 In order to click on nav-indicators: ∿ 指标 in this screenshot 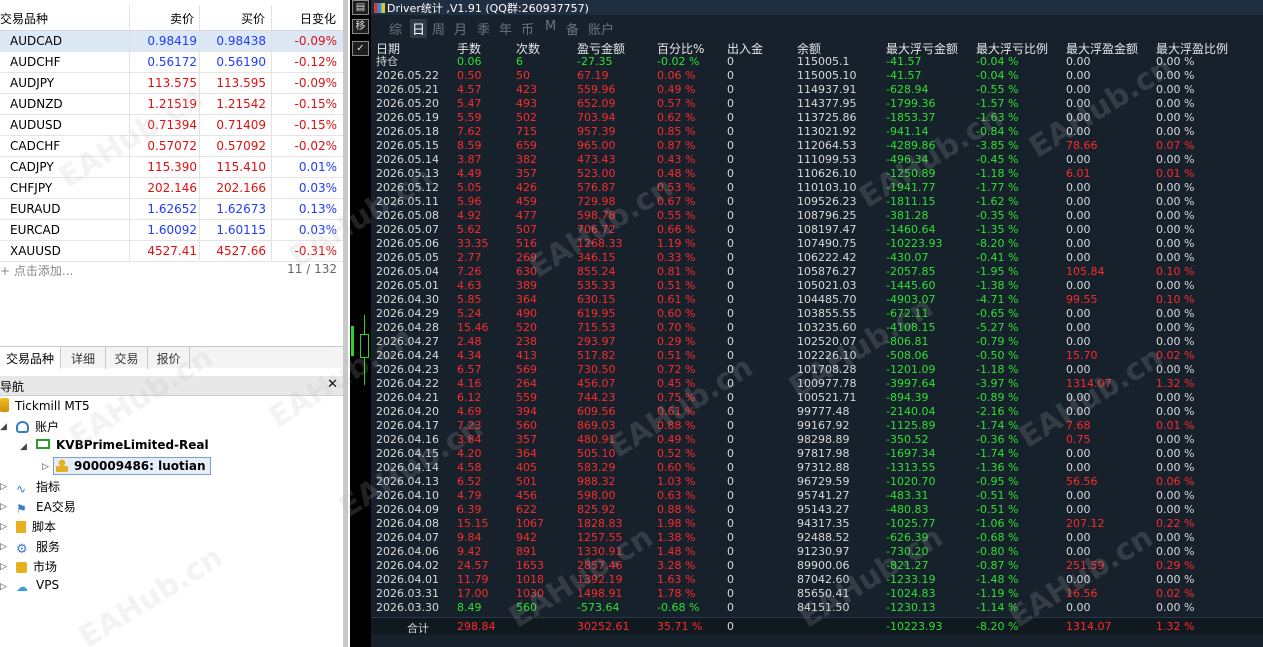, I will do `click(38, 487)`.